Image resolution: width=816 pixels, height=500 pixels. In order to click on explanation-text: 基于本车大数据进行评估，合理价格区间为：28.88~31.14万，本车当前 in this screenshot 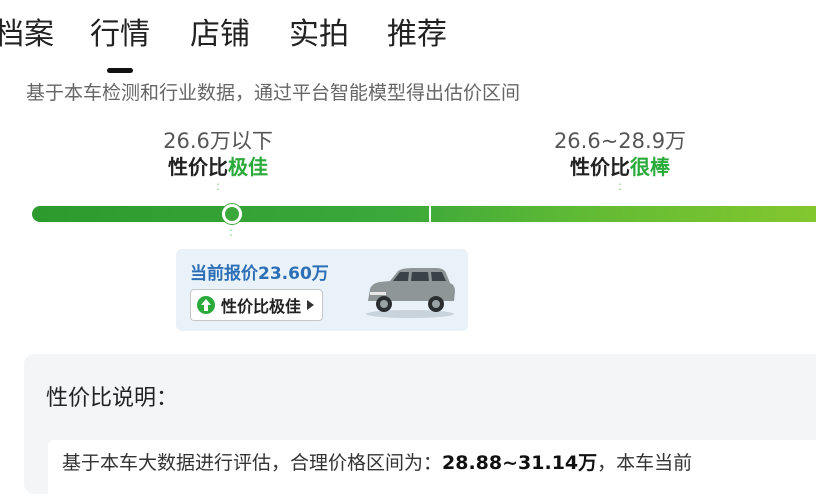, I will do `click(377, 461)`.